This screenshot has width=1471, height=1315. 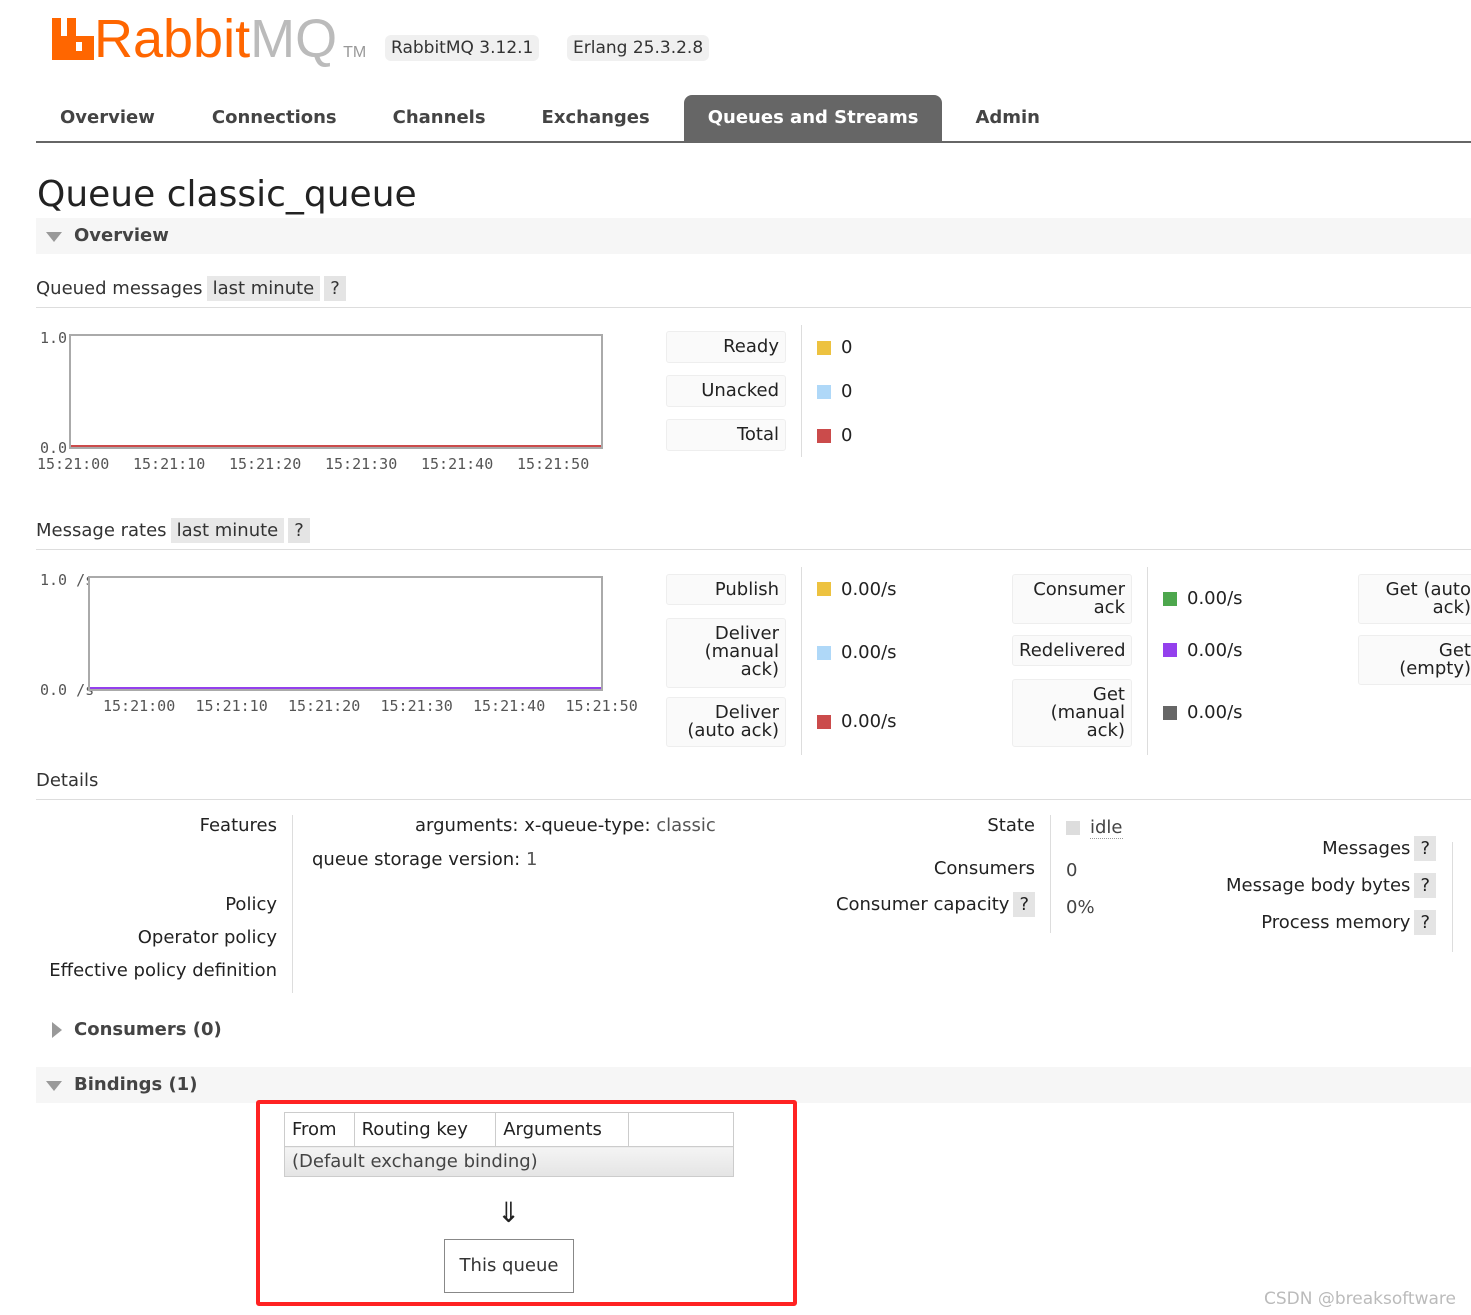 I want to click on details-title: Details, so click(x=67, y=780).